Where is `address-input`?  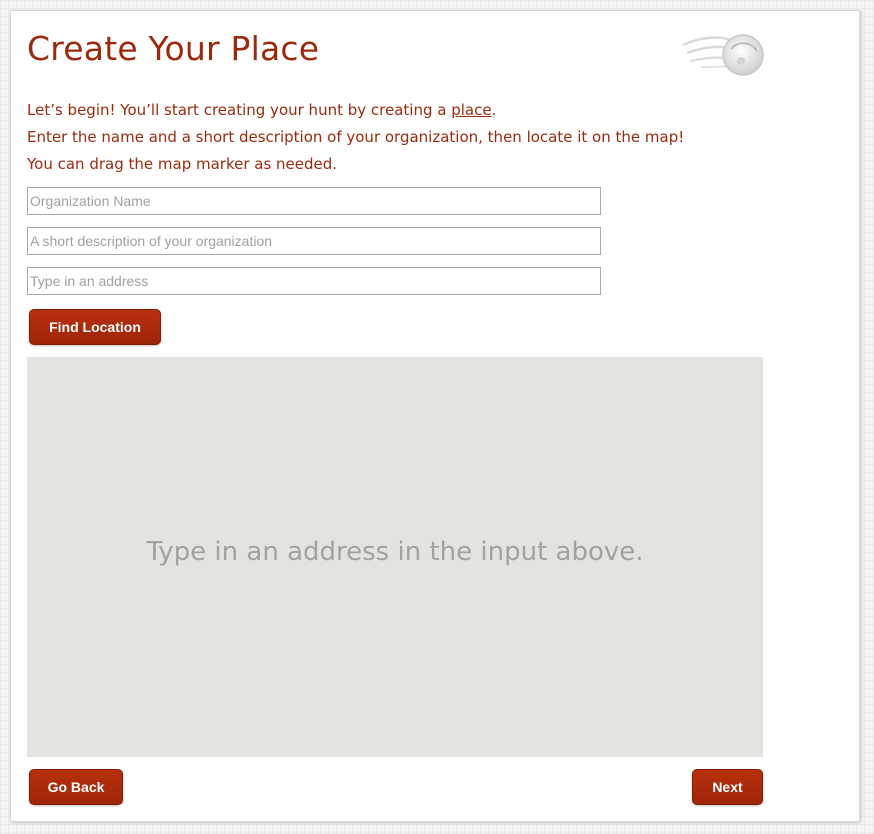 address-input is located at coordinates (314, 281).